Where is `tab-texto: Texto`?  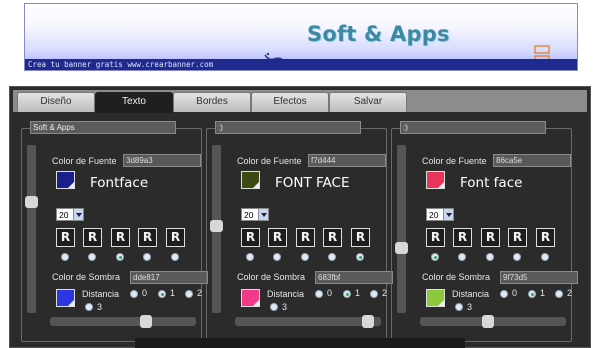
tab-texto: Texto is located at coordinates (134, 102).